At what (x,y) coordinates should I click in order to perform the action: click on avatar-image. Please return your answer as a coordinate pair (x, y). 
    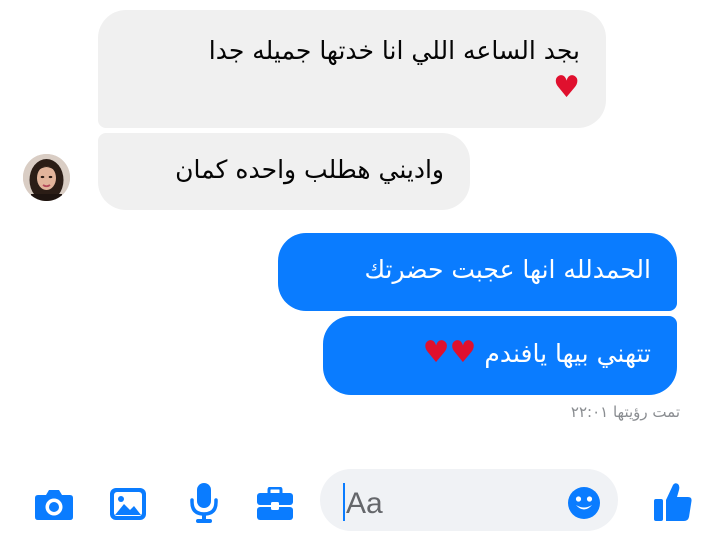
    Looking at the image, I should click on (46, 177).